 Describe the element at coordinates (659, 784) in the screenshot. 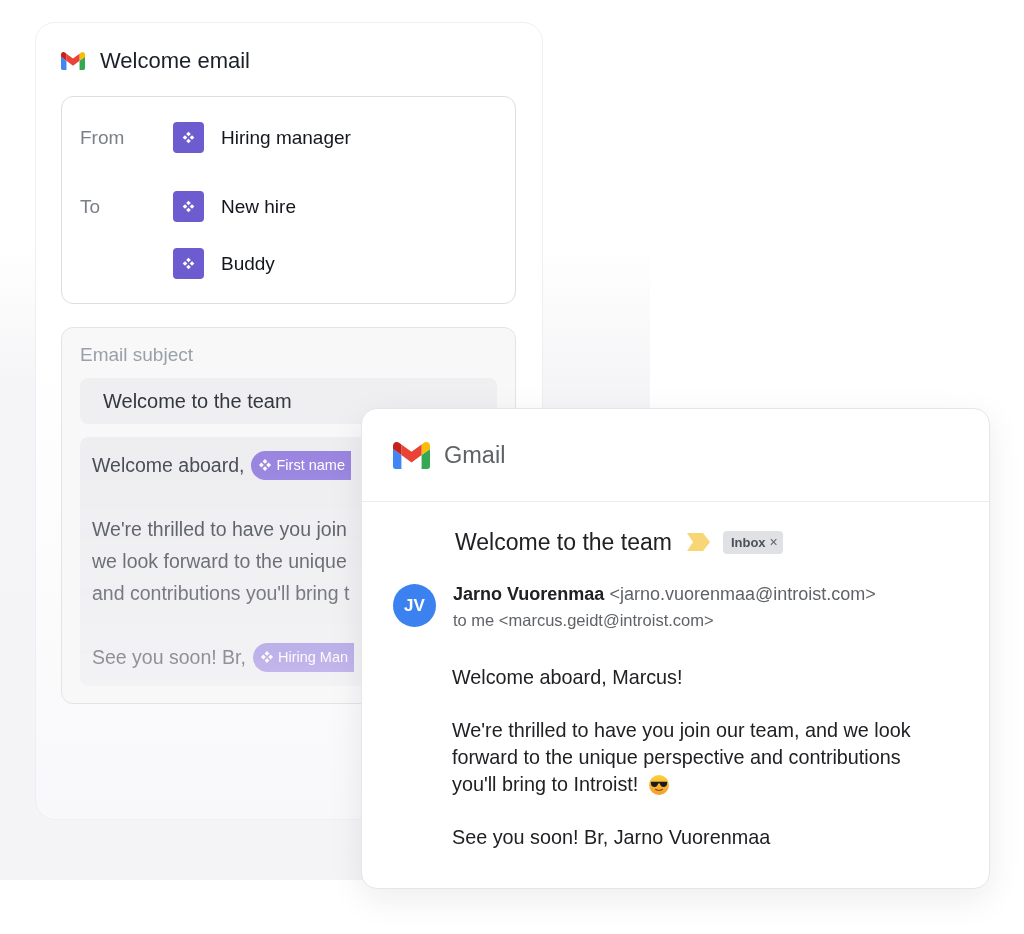

I see `sunglasses-face-icon` at that location.